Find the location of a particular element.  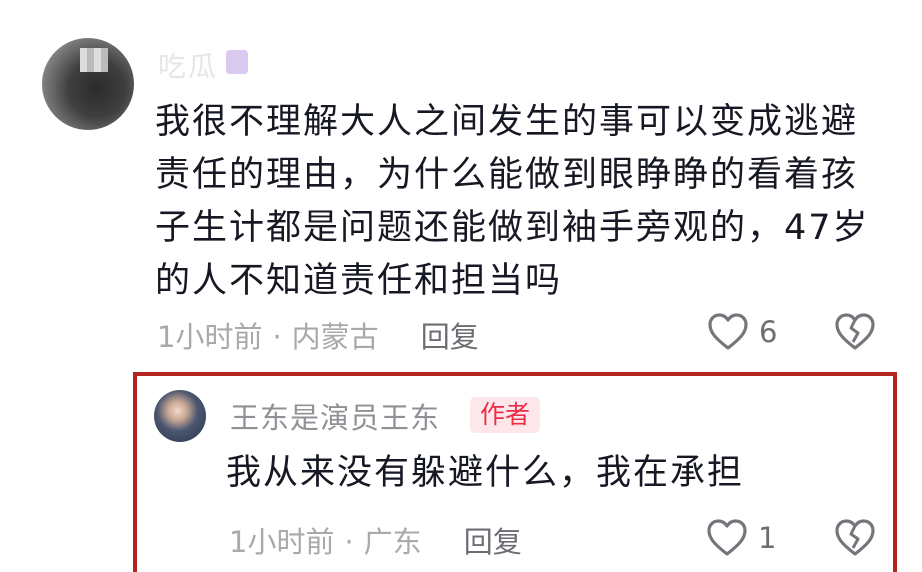

reply-reply-button: 回复 is located at coordinates (493, 542).